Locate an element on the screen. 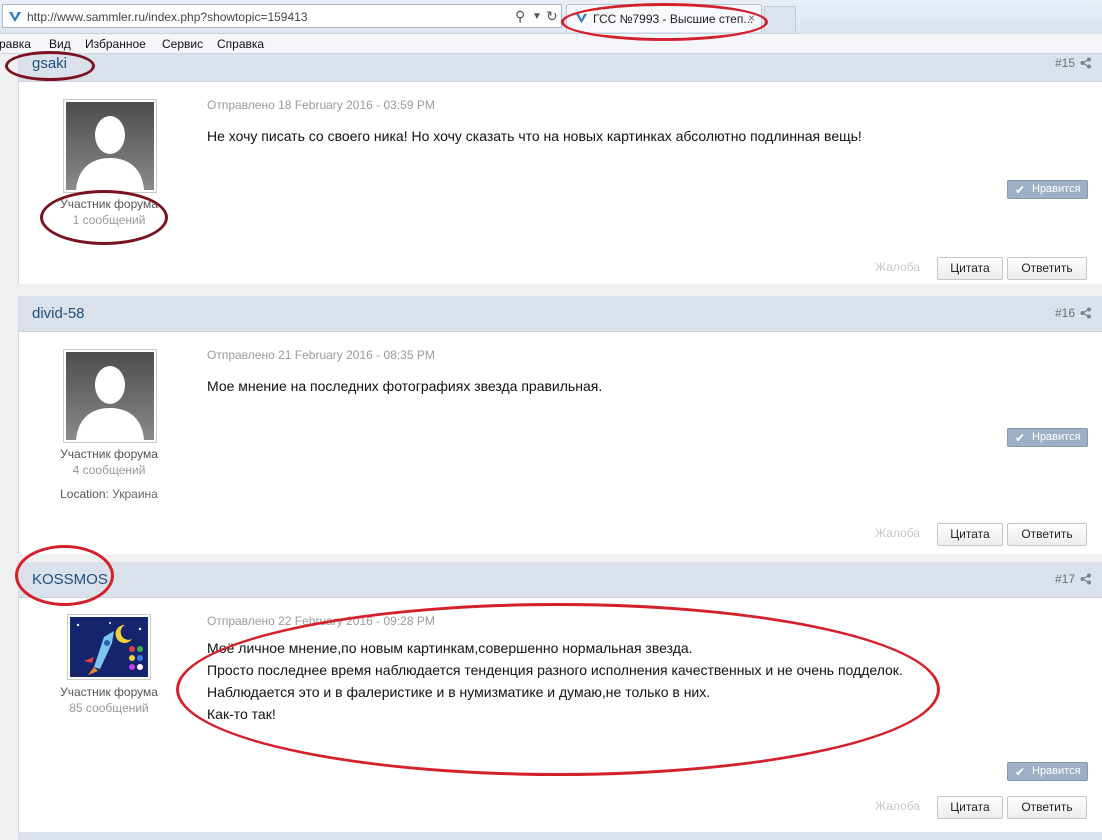 This screenshot has height=840, width=1102. rocket-avatar-icon is located at coordinates (109, 647).